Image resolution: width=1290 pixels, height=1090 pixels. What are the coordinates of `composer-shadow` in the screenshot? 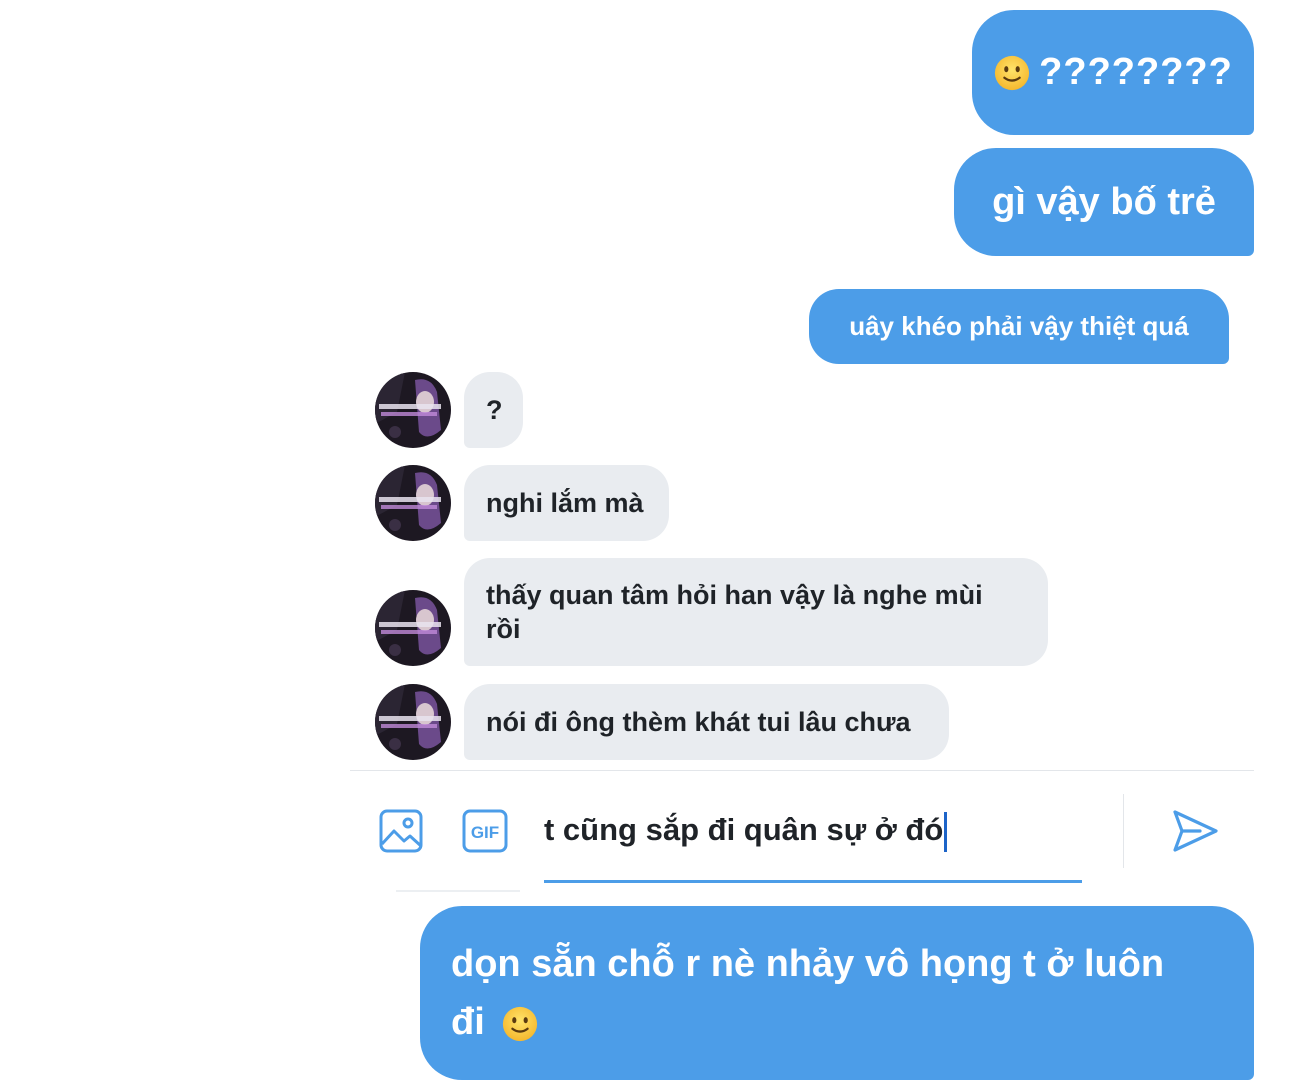 It's located at (458, 891).